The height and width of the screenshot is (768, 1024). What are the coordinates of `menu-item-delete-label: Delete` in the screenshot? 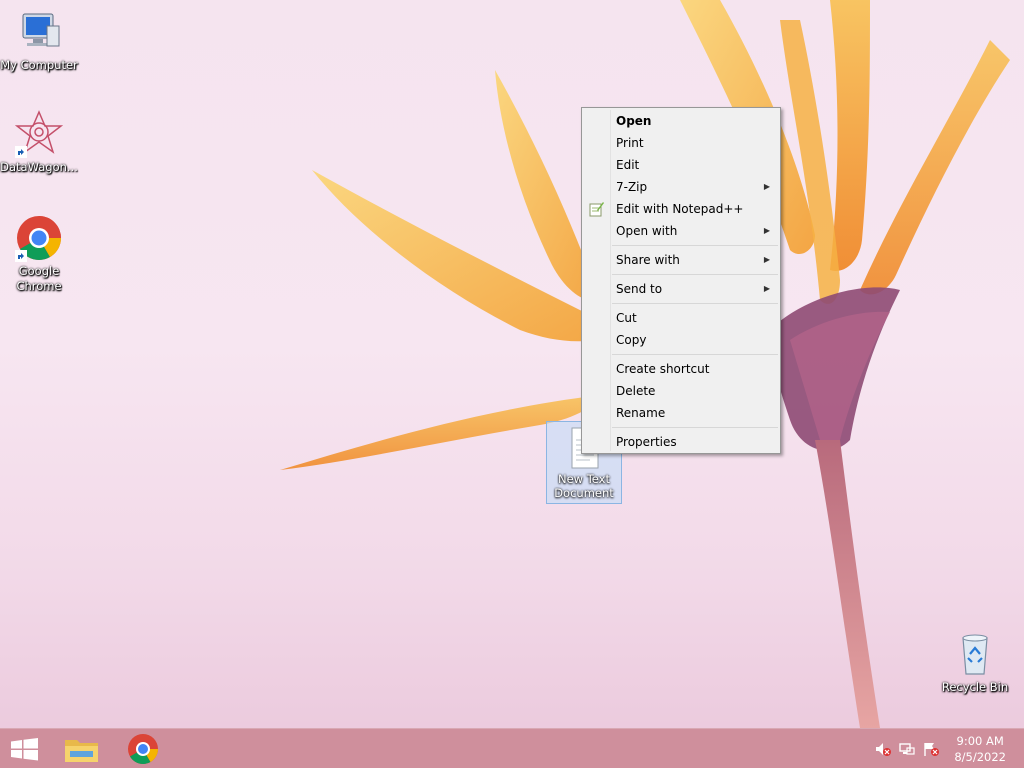 It's located at (636, 391).